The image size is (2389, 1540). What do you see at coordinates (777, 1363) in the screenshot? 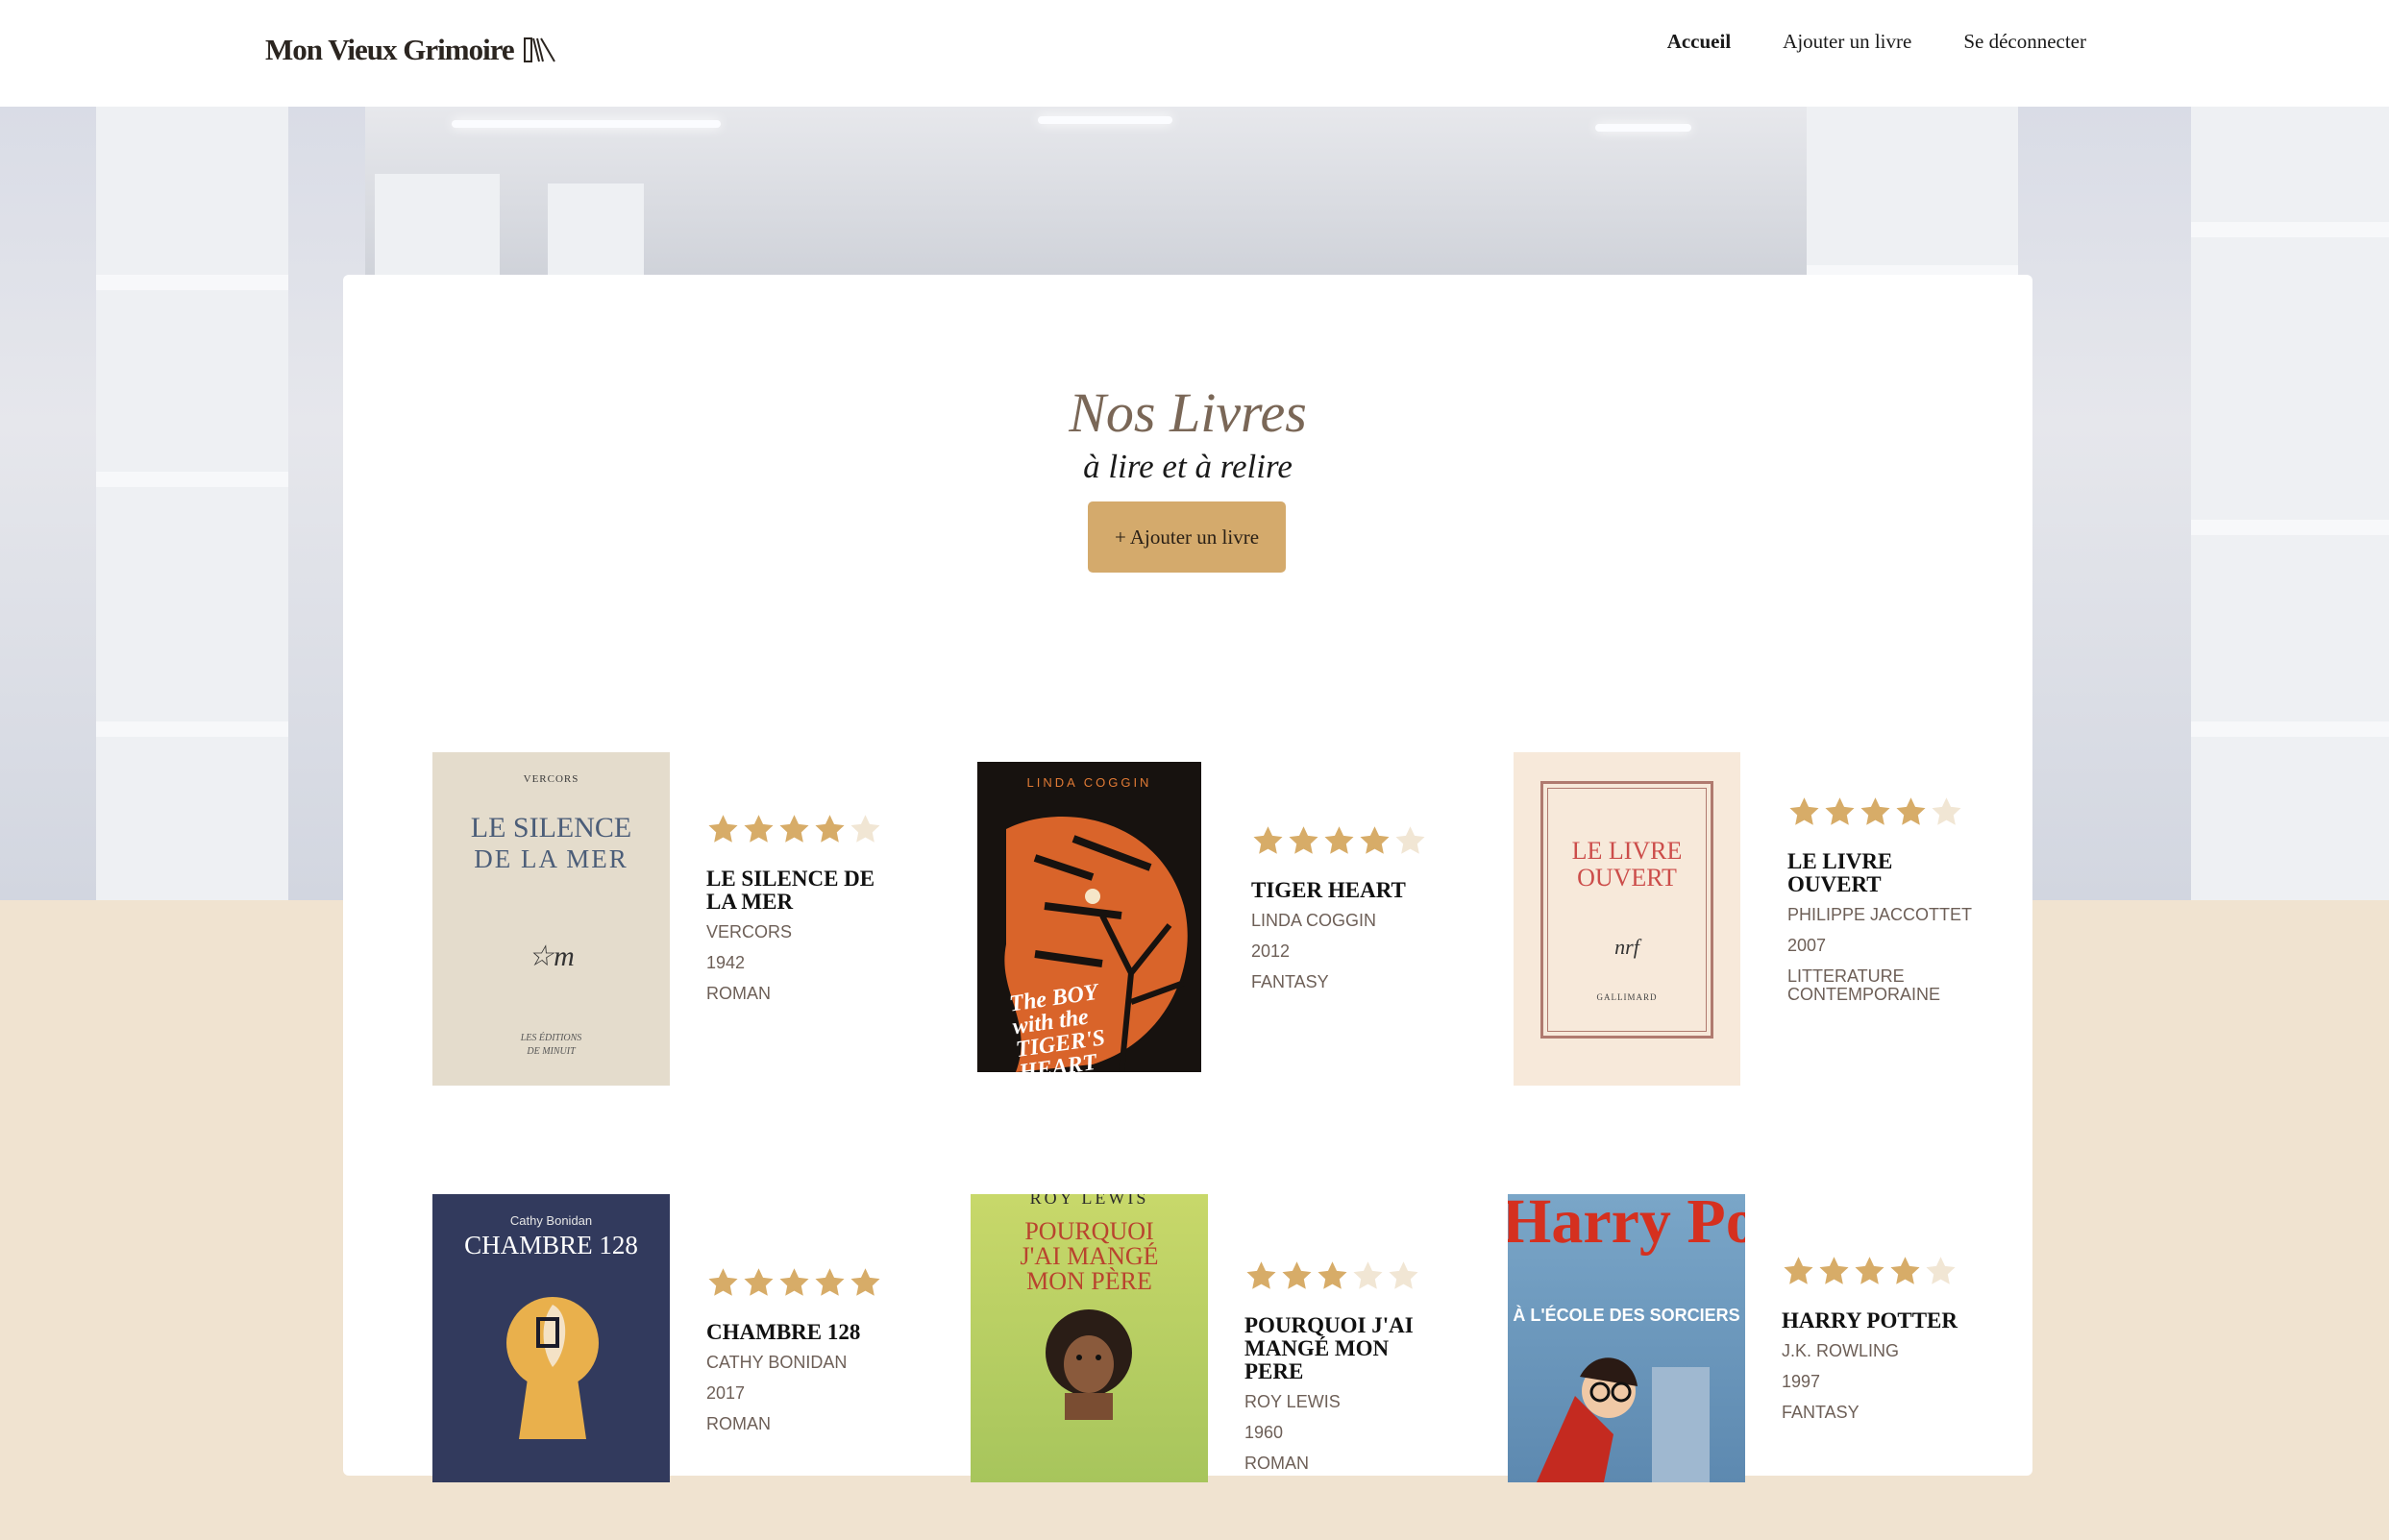
I see `book-author: CATHY BONIDAN` at bounding box center [777, 1363].